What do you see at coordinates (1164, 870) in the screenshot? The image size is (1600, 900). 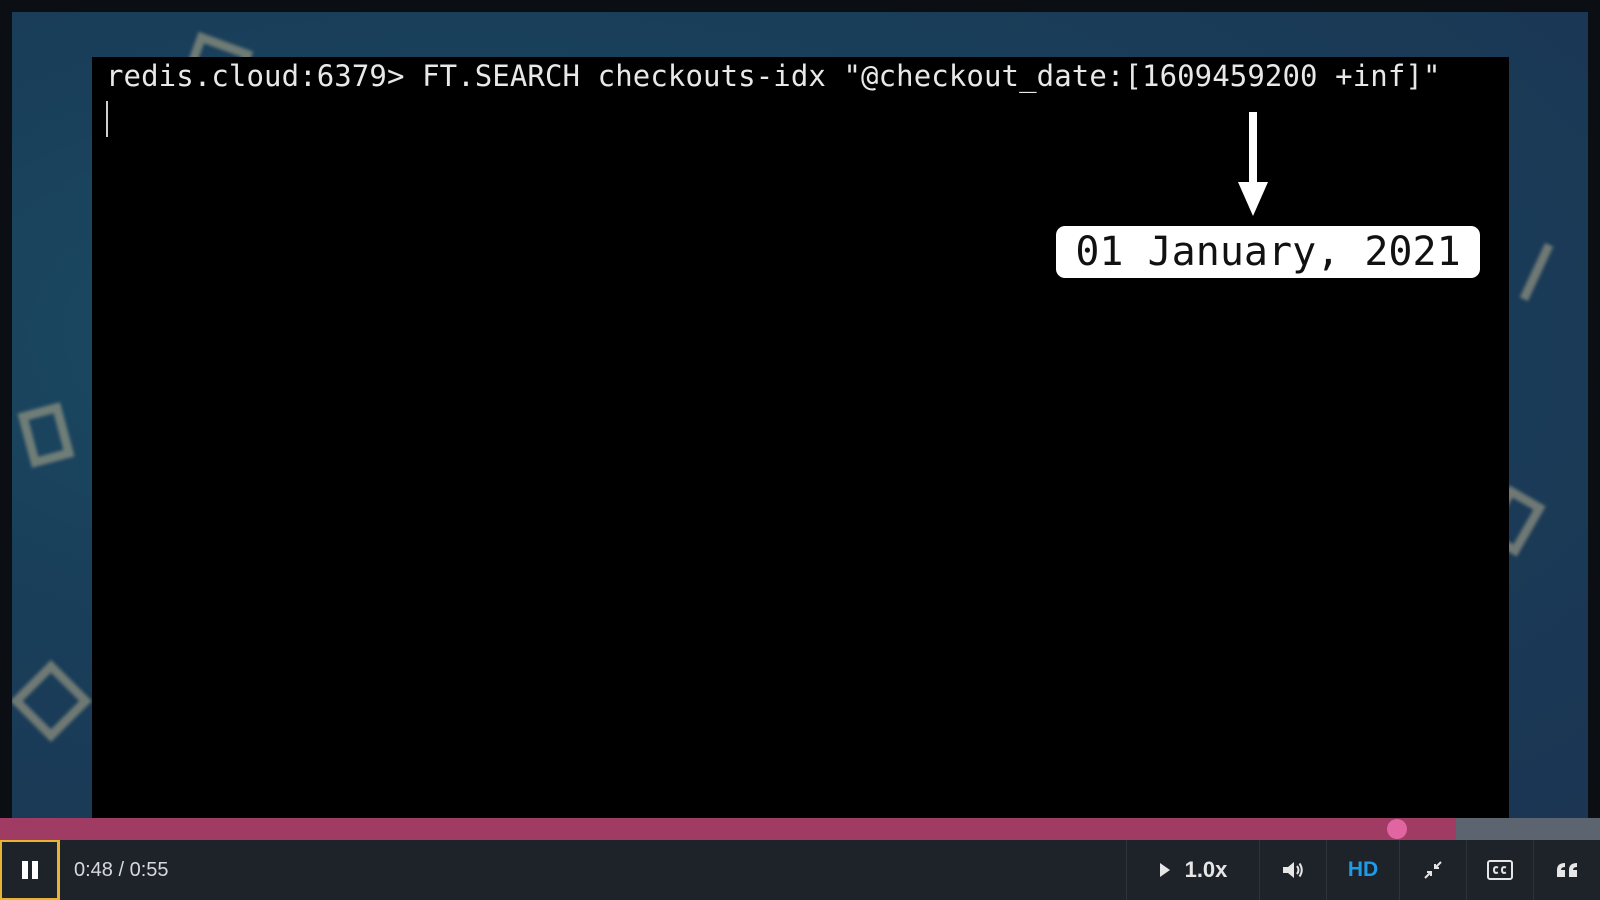 I see `play-icon` at bounding box center [1164, 870].